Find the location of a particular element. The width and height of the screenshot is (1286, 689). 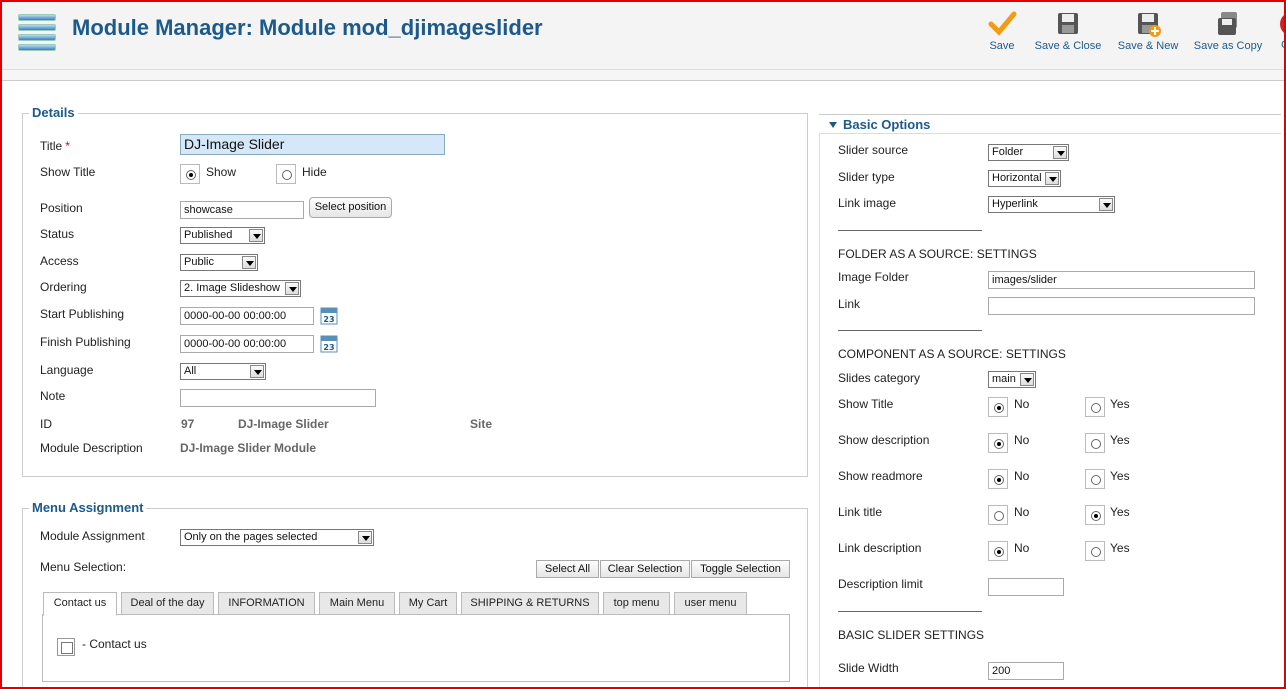

slides-category-label: Slides category is located at coordinates (879, 378).